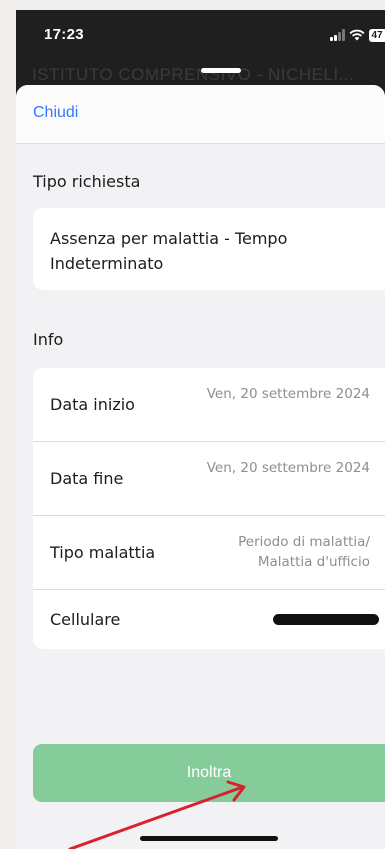 Image resolution: width=385 pixels, height=849 pixels. What do you see at coordinates (209, 838) in the screenshot?
I see `home-indicator` at bounding box center [209, 838].